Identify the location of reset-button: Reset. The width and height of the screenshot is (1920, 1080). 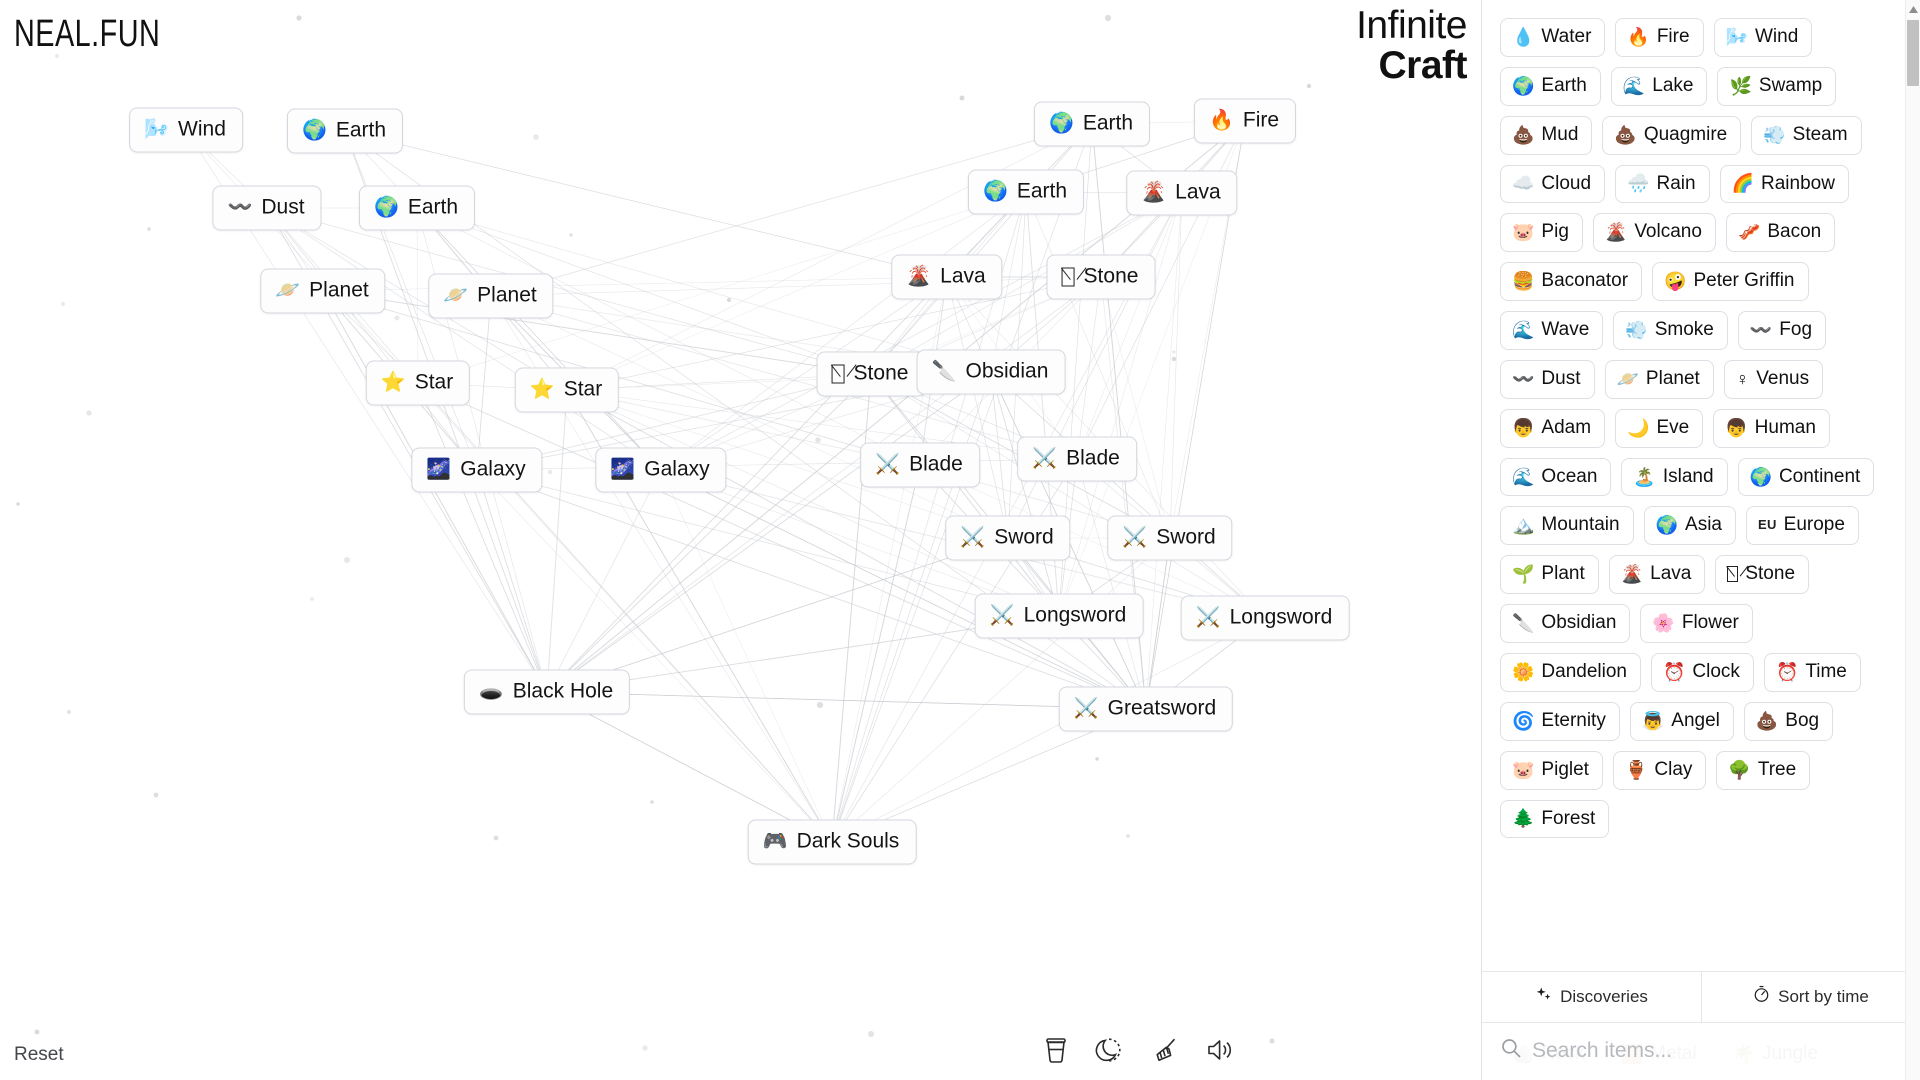
(39, 1055).